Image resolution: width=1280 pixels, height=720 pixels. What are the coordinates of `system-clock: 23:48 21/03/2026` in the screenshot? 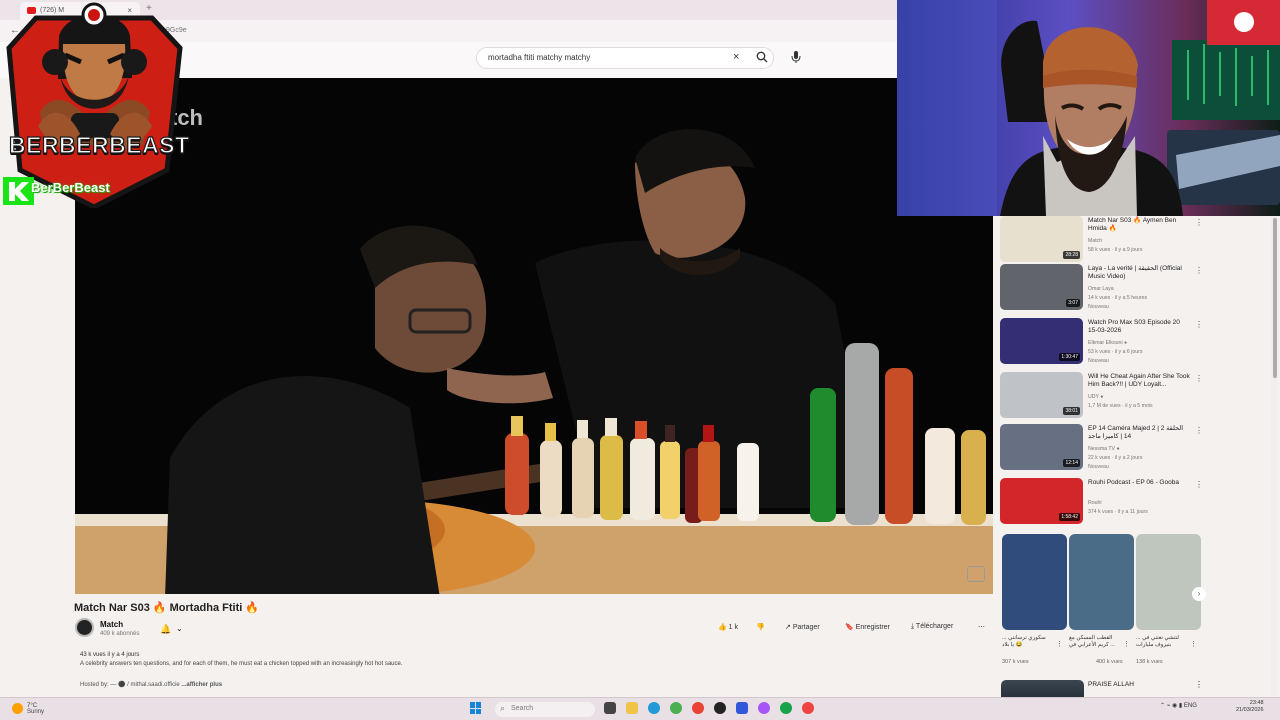 It's located at (1250, 707).